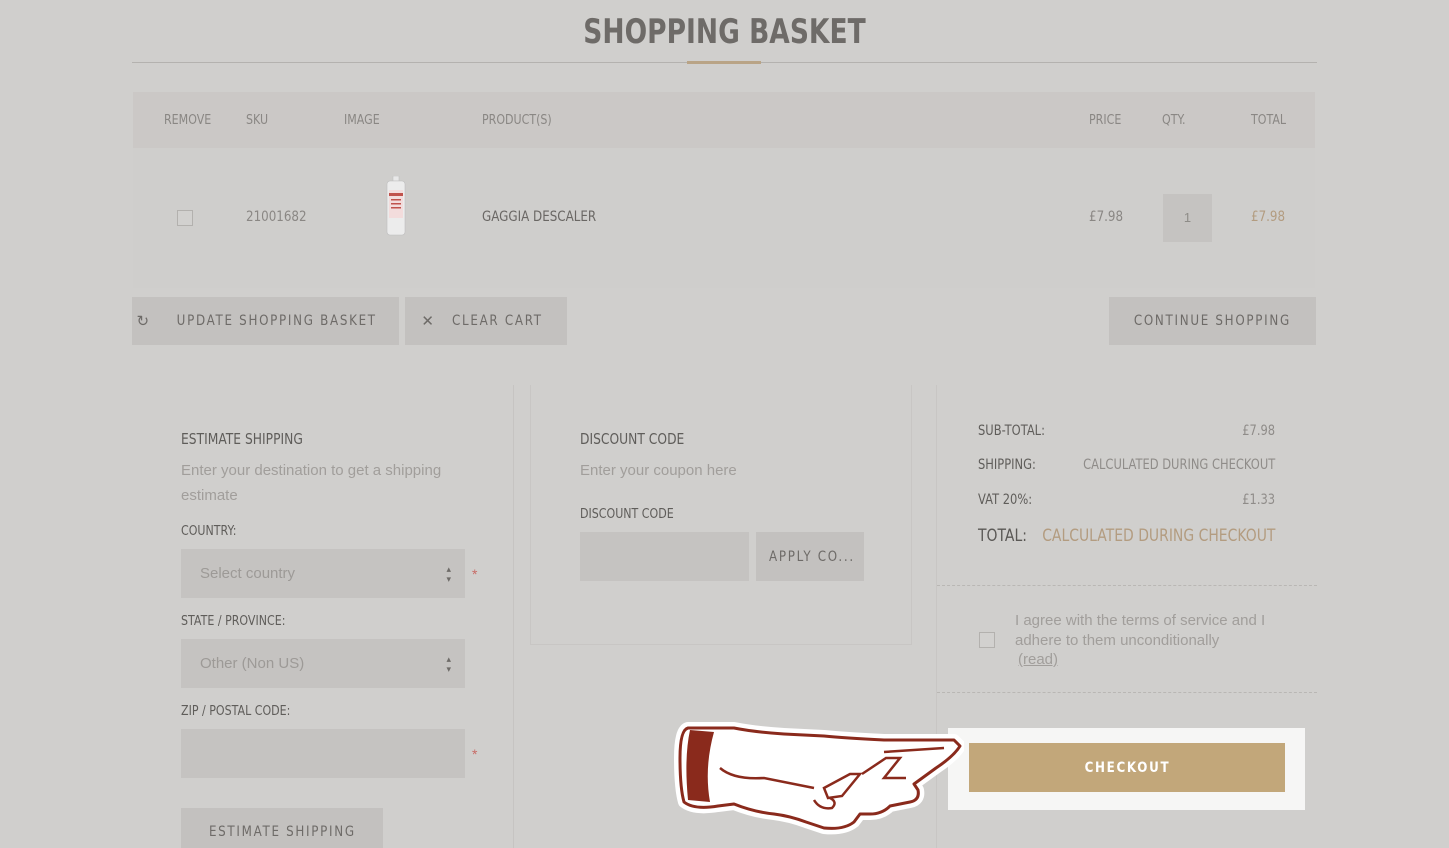 The height and width of the screenshot is (848, 1449). I want to click on terms-divider, so click(1127, 692).